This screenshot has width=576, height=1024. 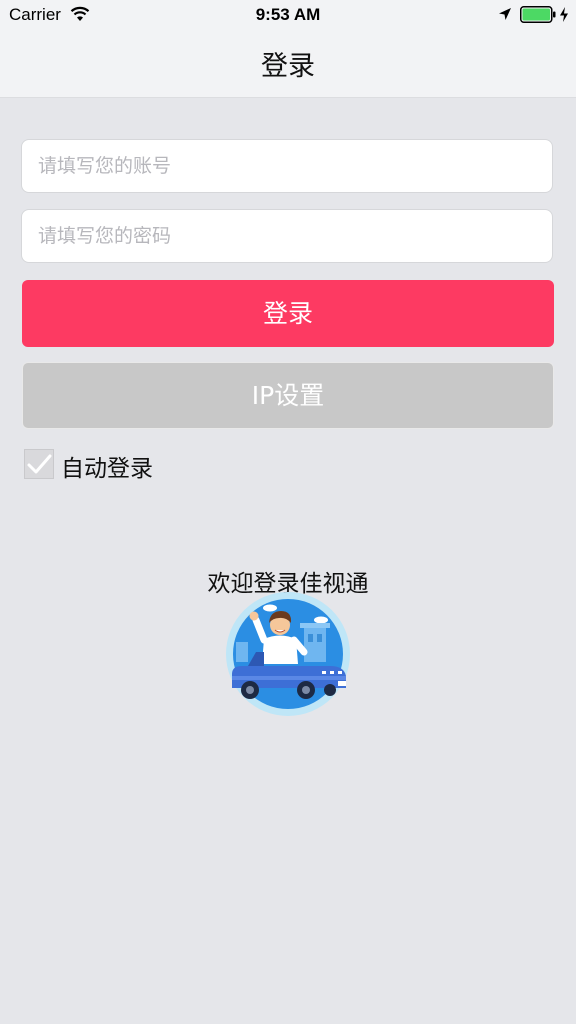 What do you see at coordinates (287, 236) in the screenshot?
I see `password-input` at bounding box center [287, 236].